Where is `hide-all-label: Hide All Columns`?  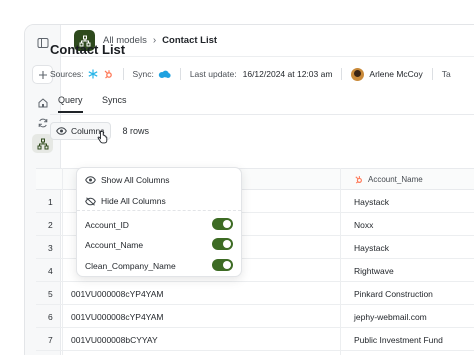 hide-all-label: Hide All Columns is located at coordinates (133, 201).